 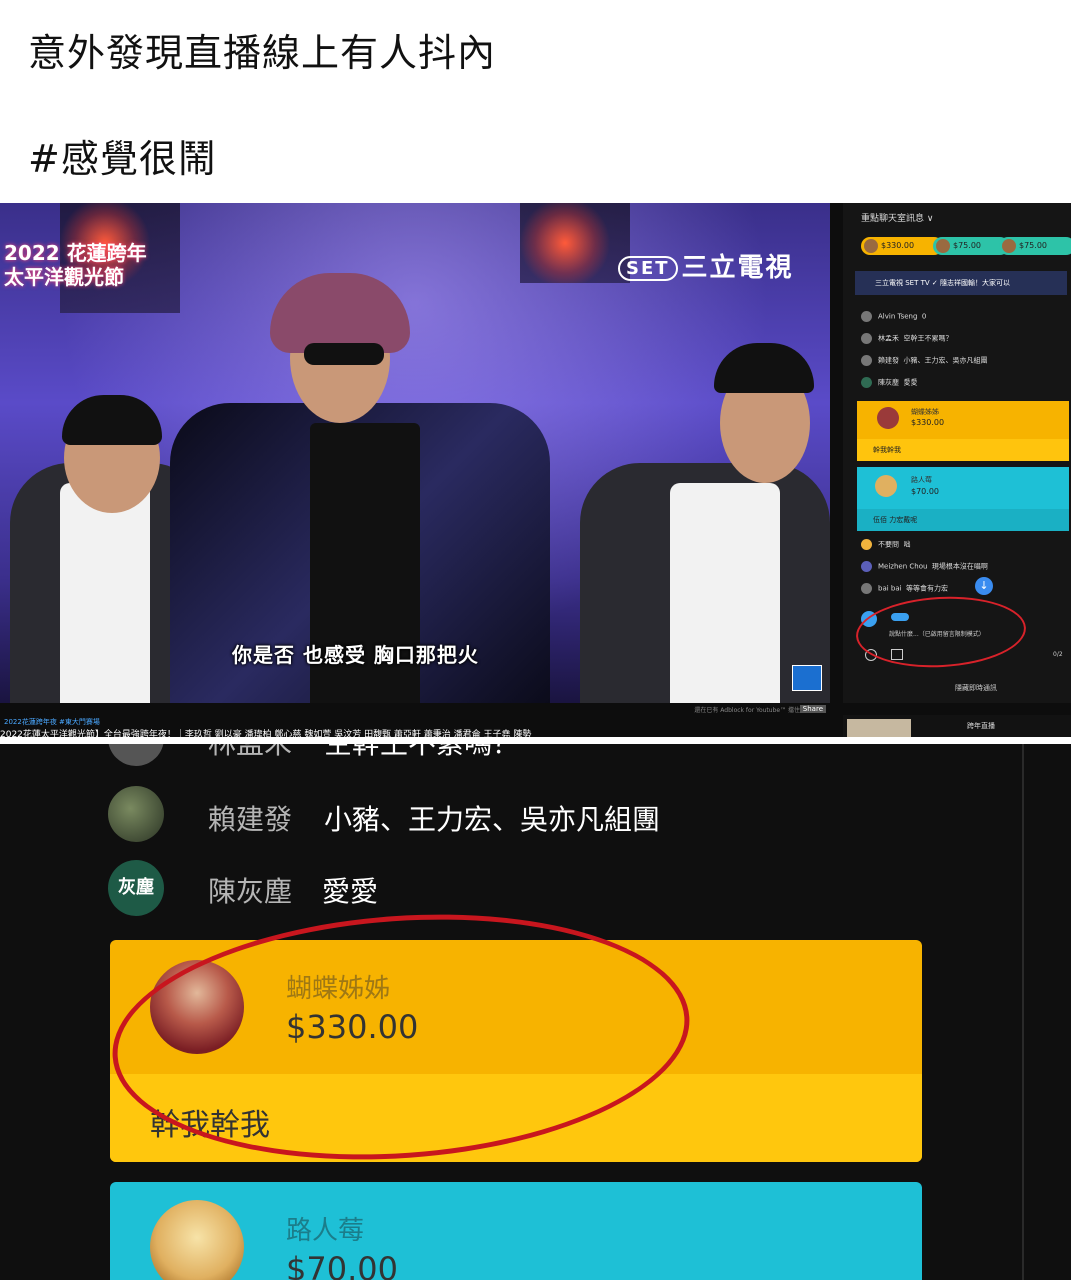 I want to click on stage-light, so click(x=565, y=243).